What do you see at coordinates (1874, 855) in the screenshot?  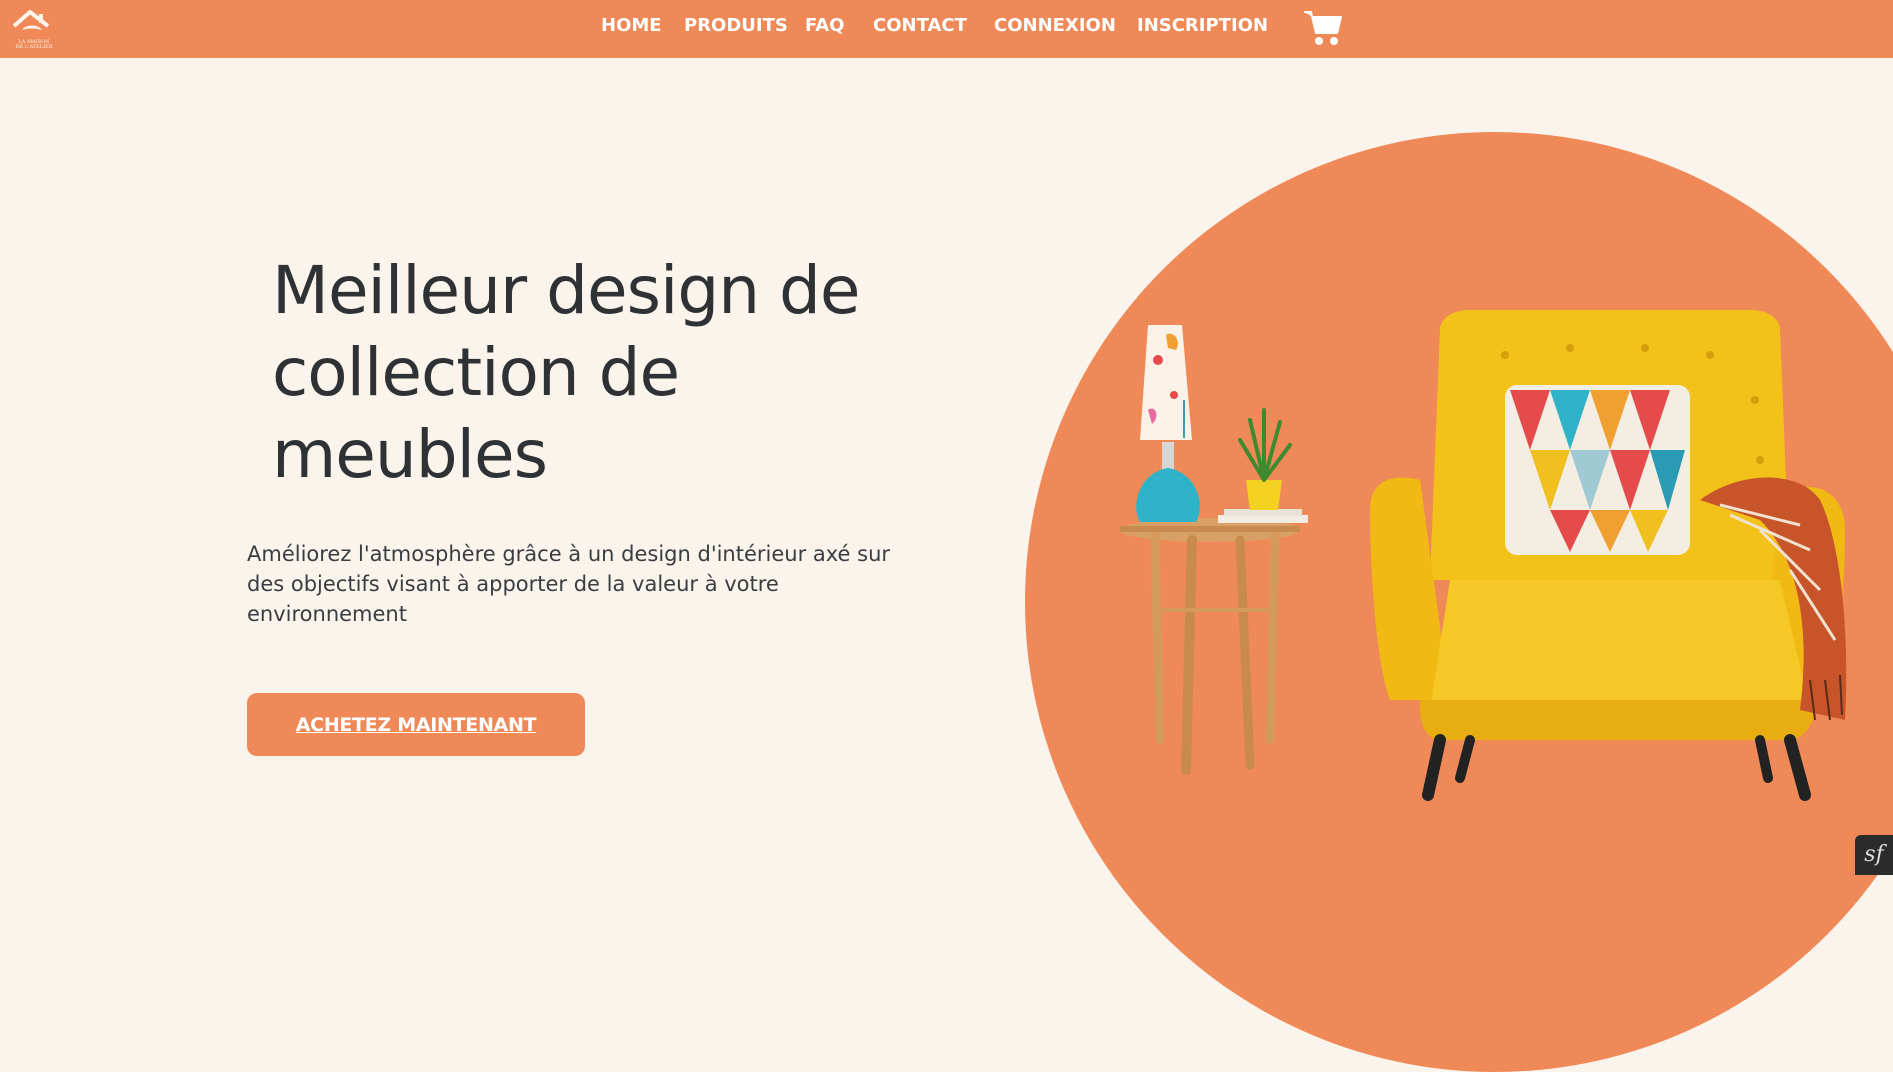 I see `symfony-debug-toolbar-toggle: sf` at bounding box center [1874, 855].